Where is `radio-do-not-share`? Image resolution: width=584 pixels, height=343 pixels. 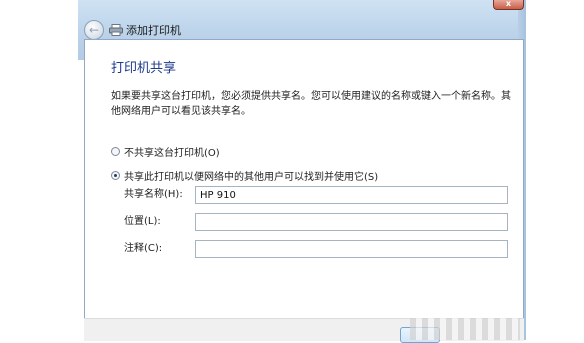
radio-do-not-share is located at coordinates (115, 151).